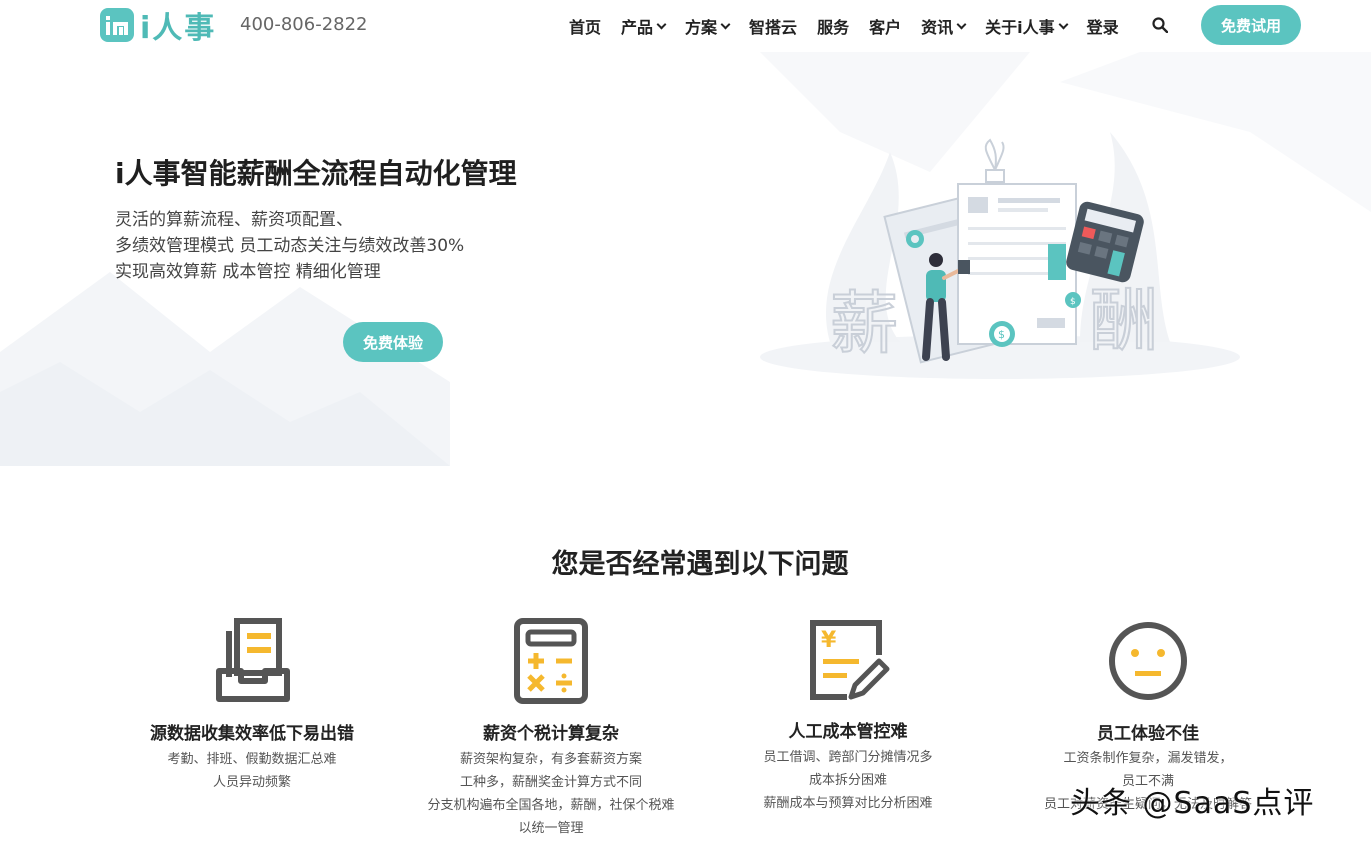 The height and width of the screenshot is (841, 1371). What do you see at coordinates (850, 660) in the screenshot?
I see `cost-edit-icon: ¥` at bounding box center [850, 660].